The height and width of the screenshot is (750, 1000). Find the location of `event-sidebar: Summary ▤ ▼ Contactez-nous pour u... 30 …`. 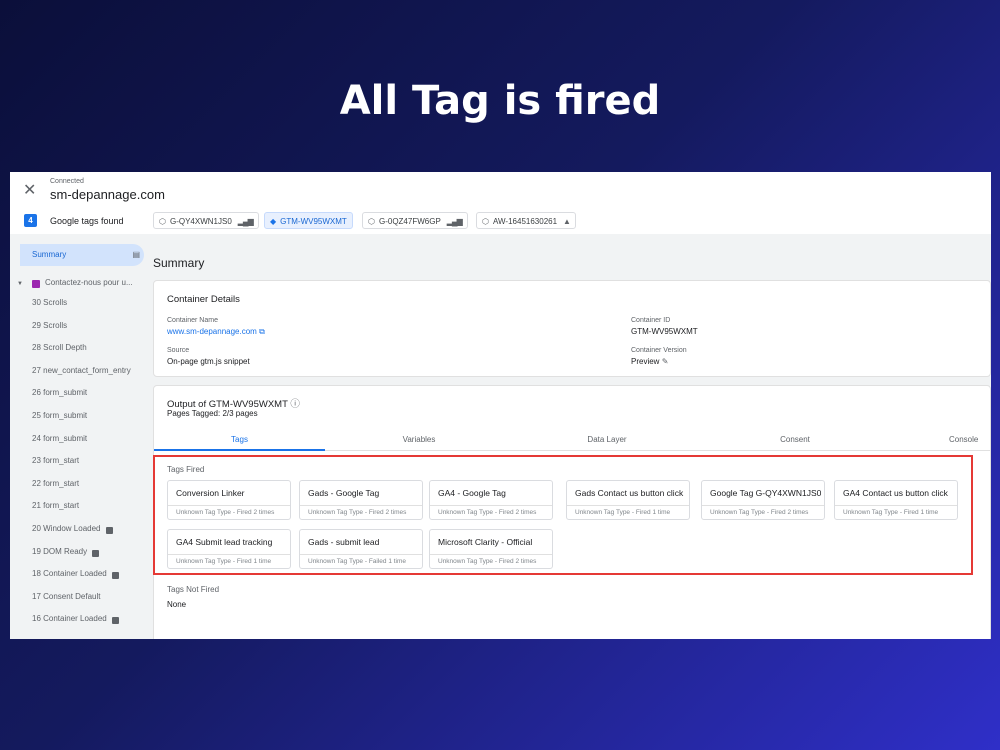

event-sidebar: Summary ▤ ▼ Contactez-nous pour u... 30 … is located at coordinates (80, 436).